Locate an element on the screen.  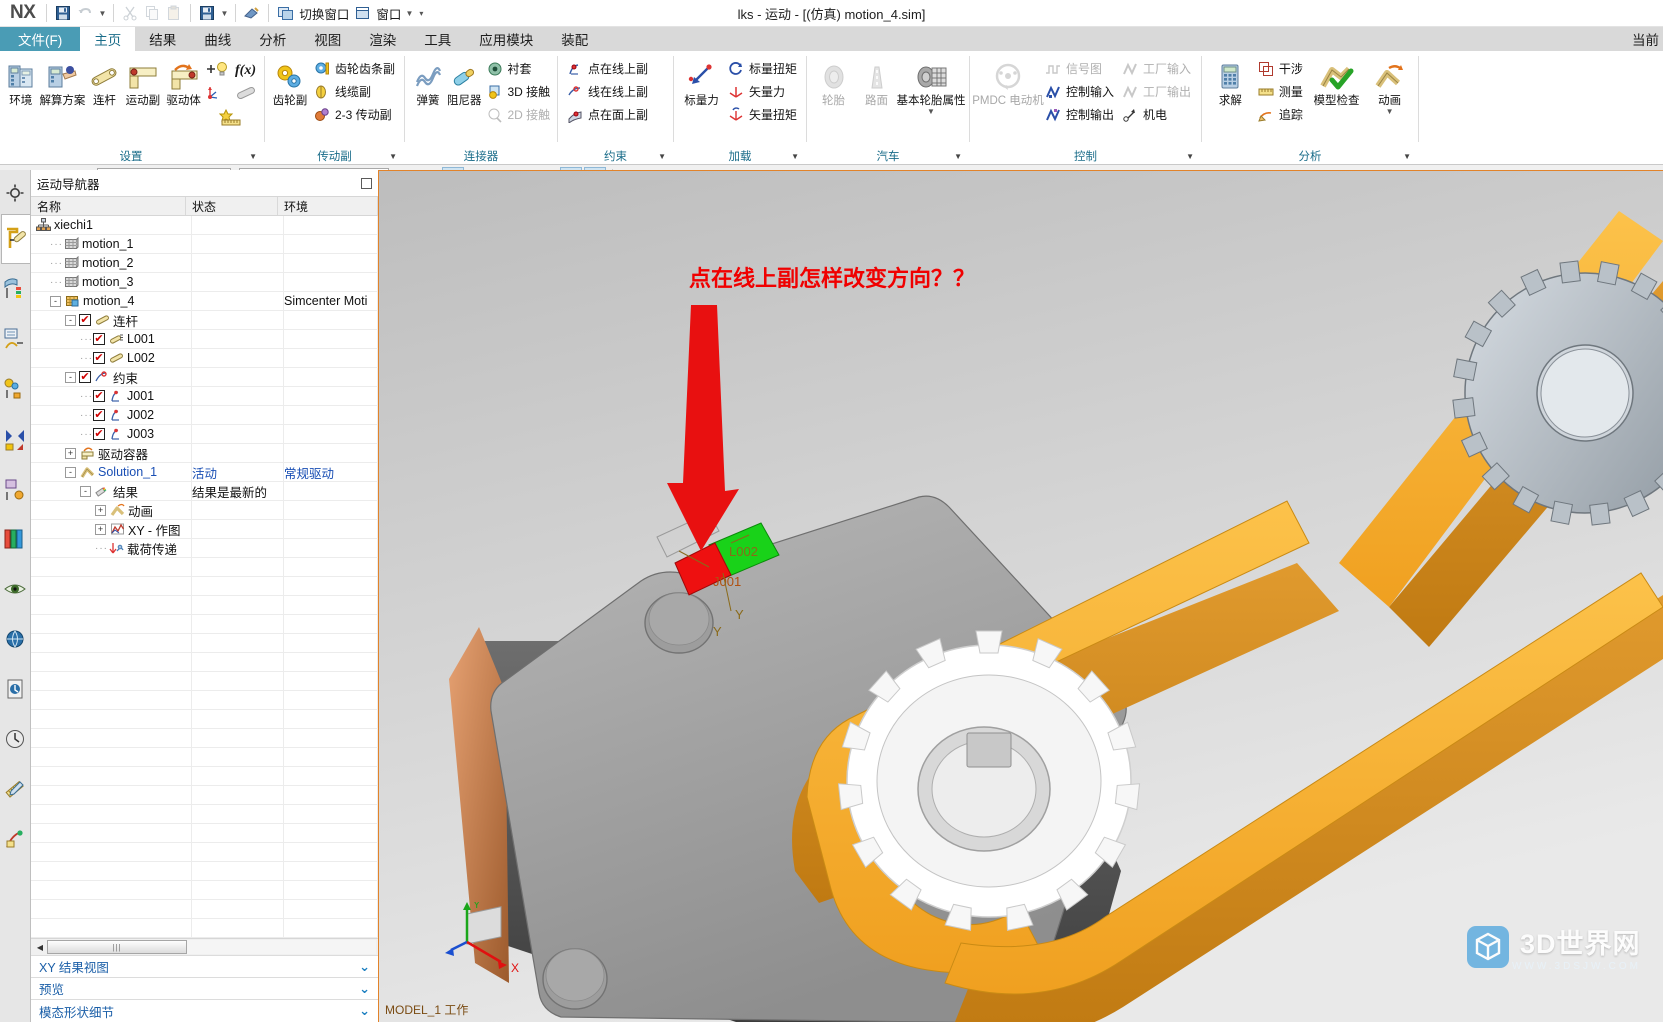
tab-results: 结果 is located at coordinates (162, 39).